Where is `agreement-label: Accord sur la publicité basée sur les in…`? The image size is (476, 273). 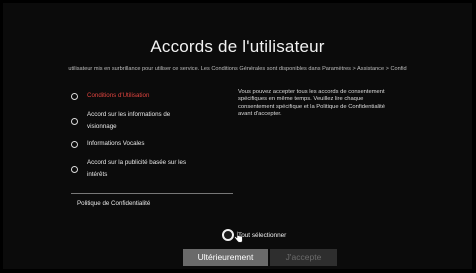
agreement-label: Accord sur la publicité basée sur les in… is located at coordinates (136, 169).